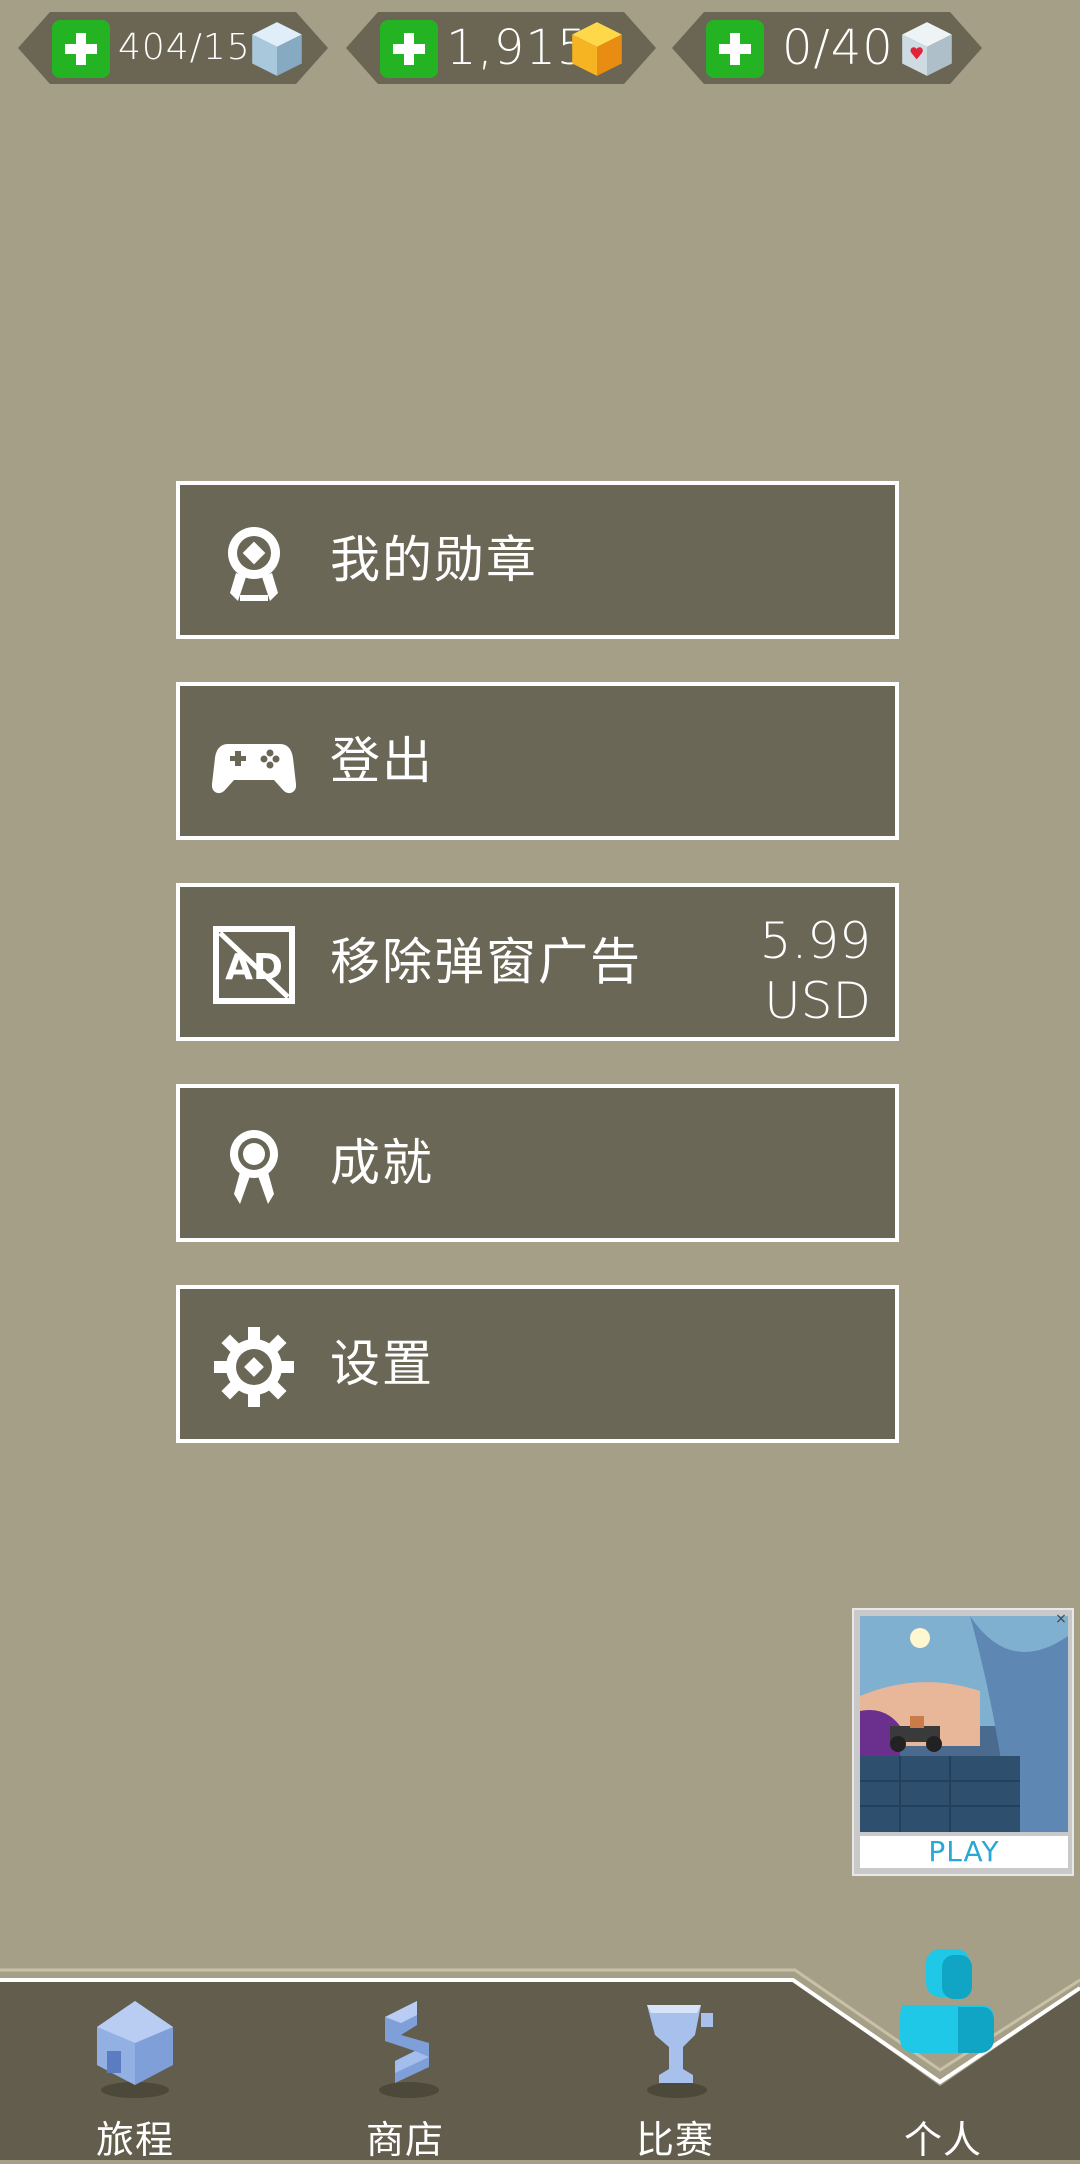 The image size is (1080, 2164). Describe the element at coordinates (254, 965) in the screenshot. I see `no-ads-icon: AD` at that location.